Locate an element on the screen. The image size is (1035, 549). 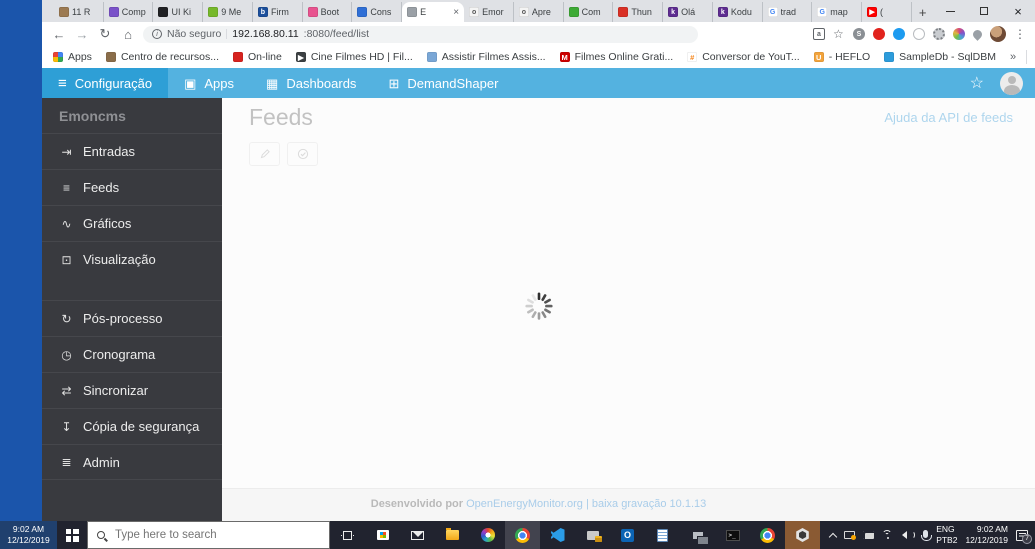
browser-tab: o Emor × is located at coordinates (489, 12).